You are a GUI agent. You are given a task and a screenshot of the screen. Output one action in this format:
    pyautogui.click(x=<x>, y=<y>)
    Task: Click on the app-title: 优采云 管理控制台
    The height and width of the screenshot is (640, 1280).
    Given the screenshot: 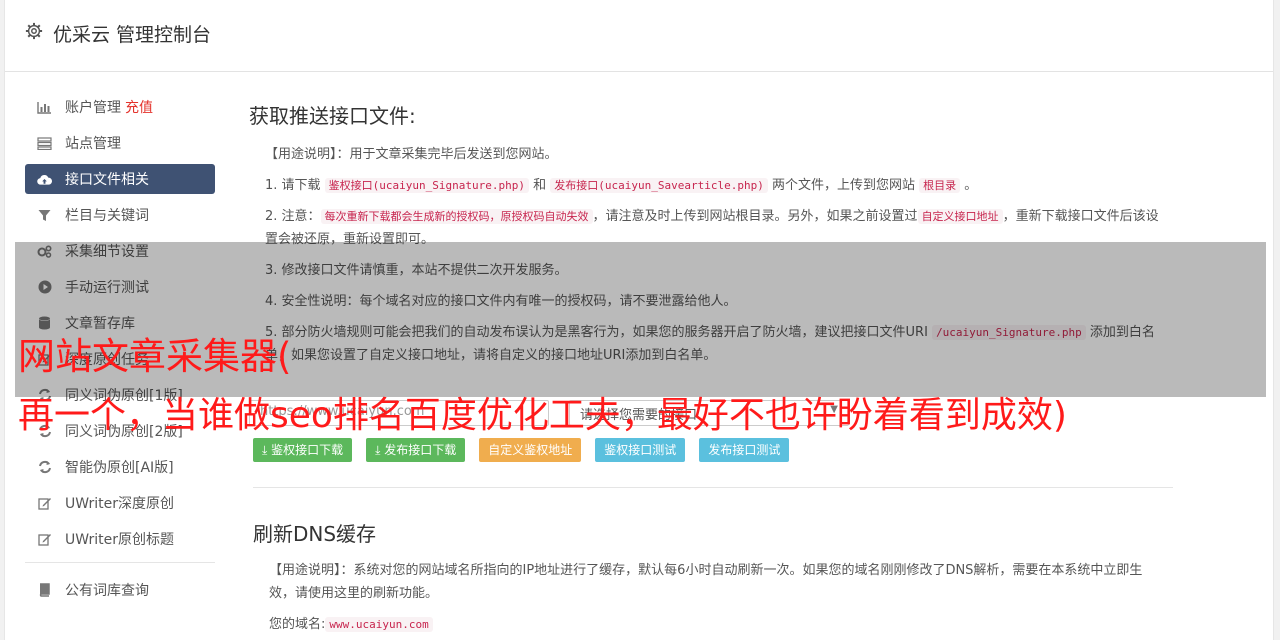 What is the action you would take?
    pyautogui.click(x=132, y=35)
    